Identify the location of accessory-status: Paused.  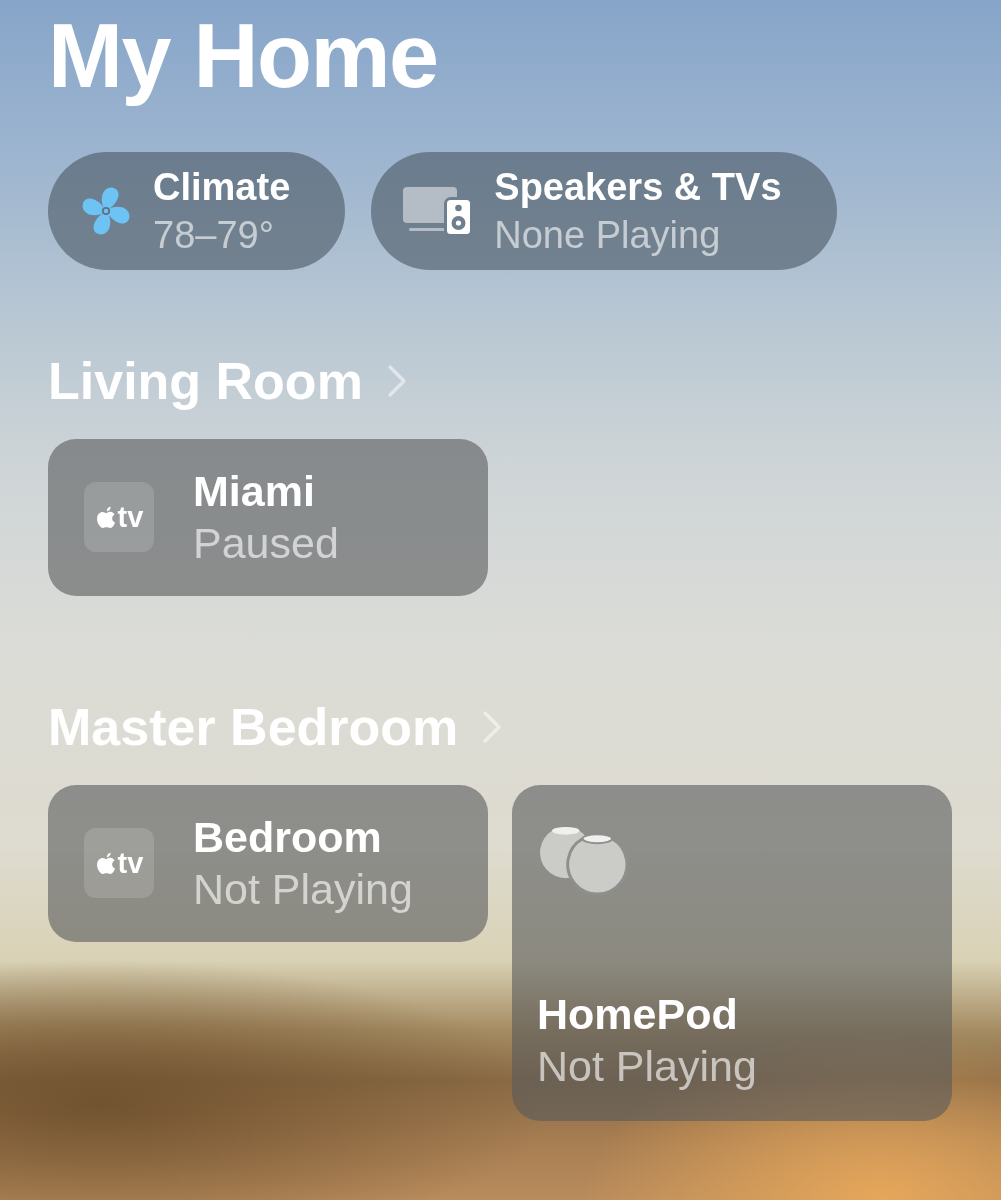
(266, 543).